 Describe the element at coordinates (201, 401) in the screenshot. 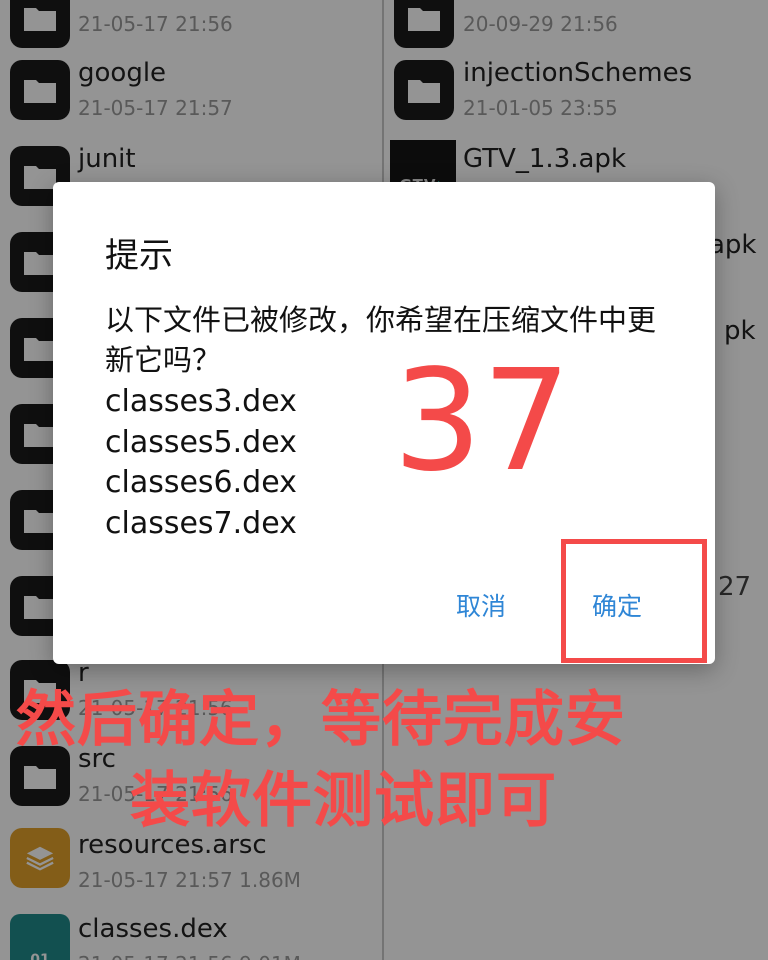

I see `list-item: classes3.dex` at that location.